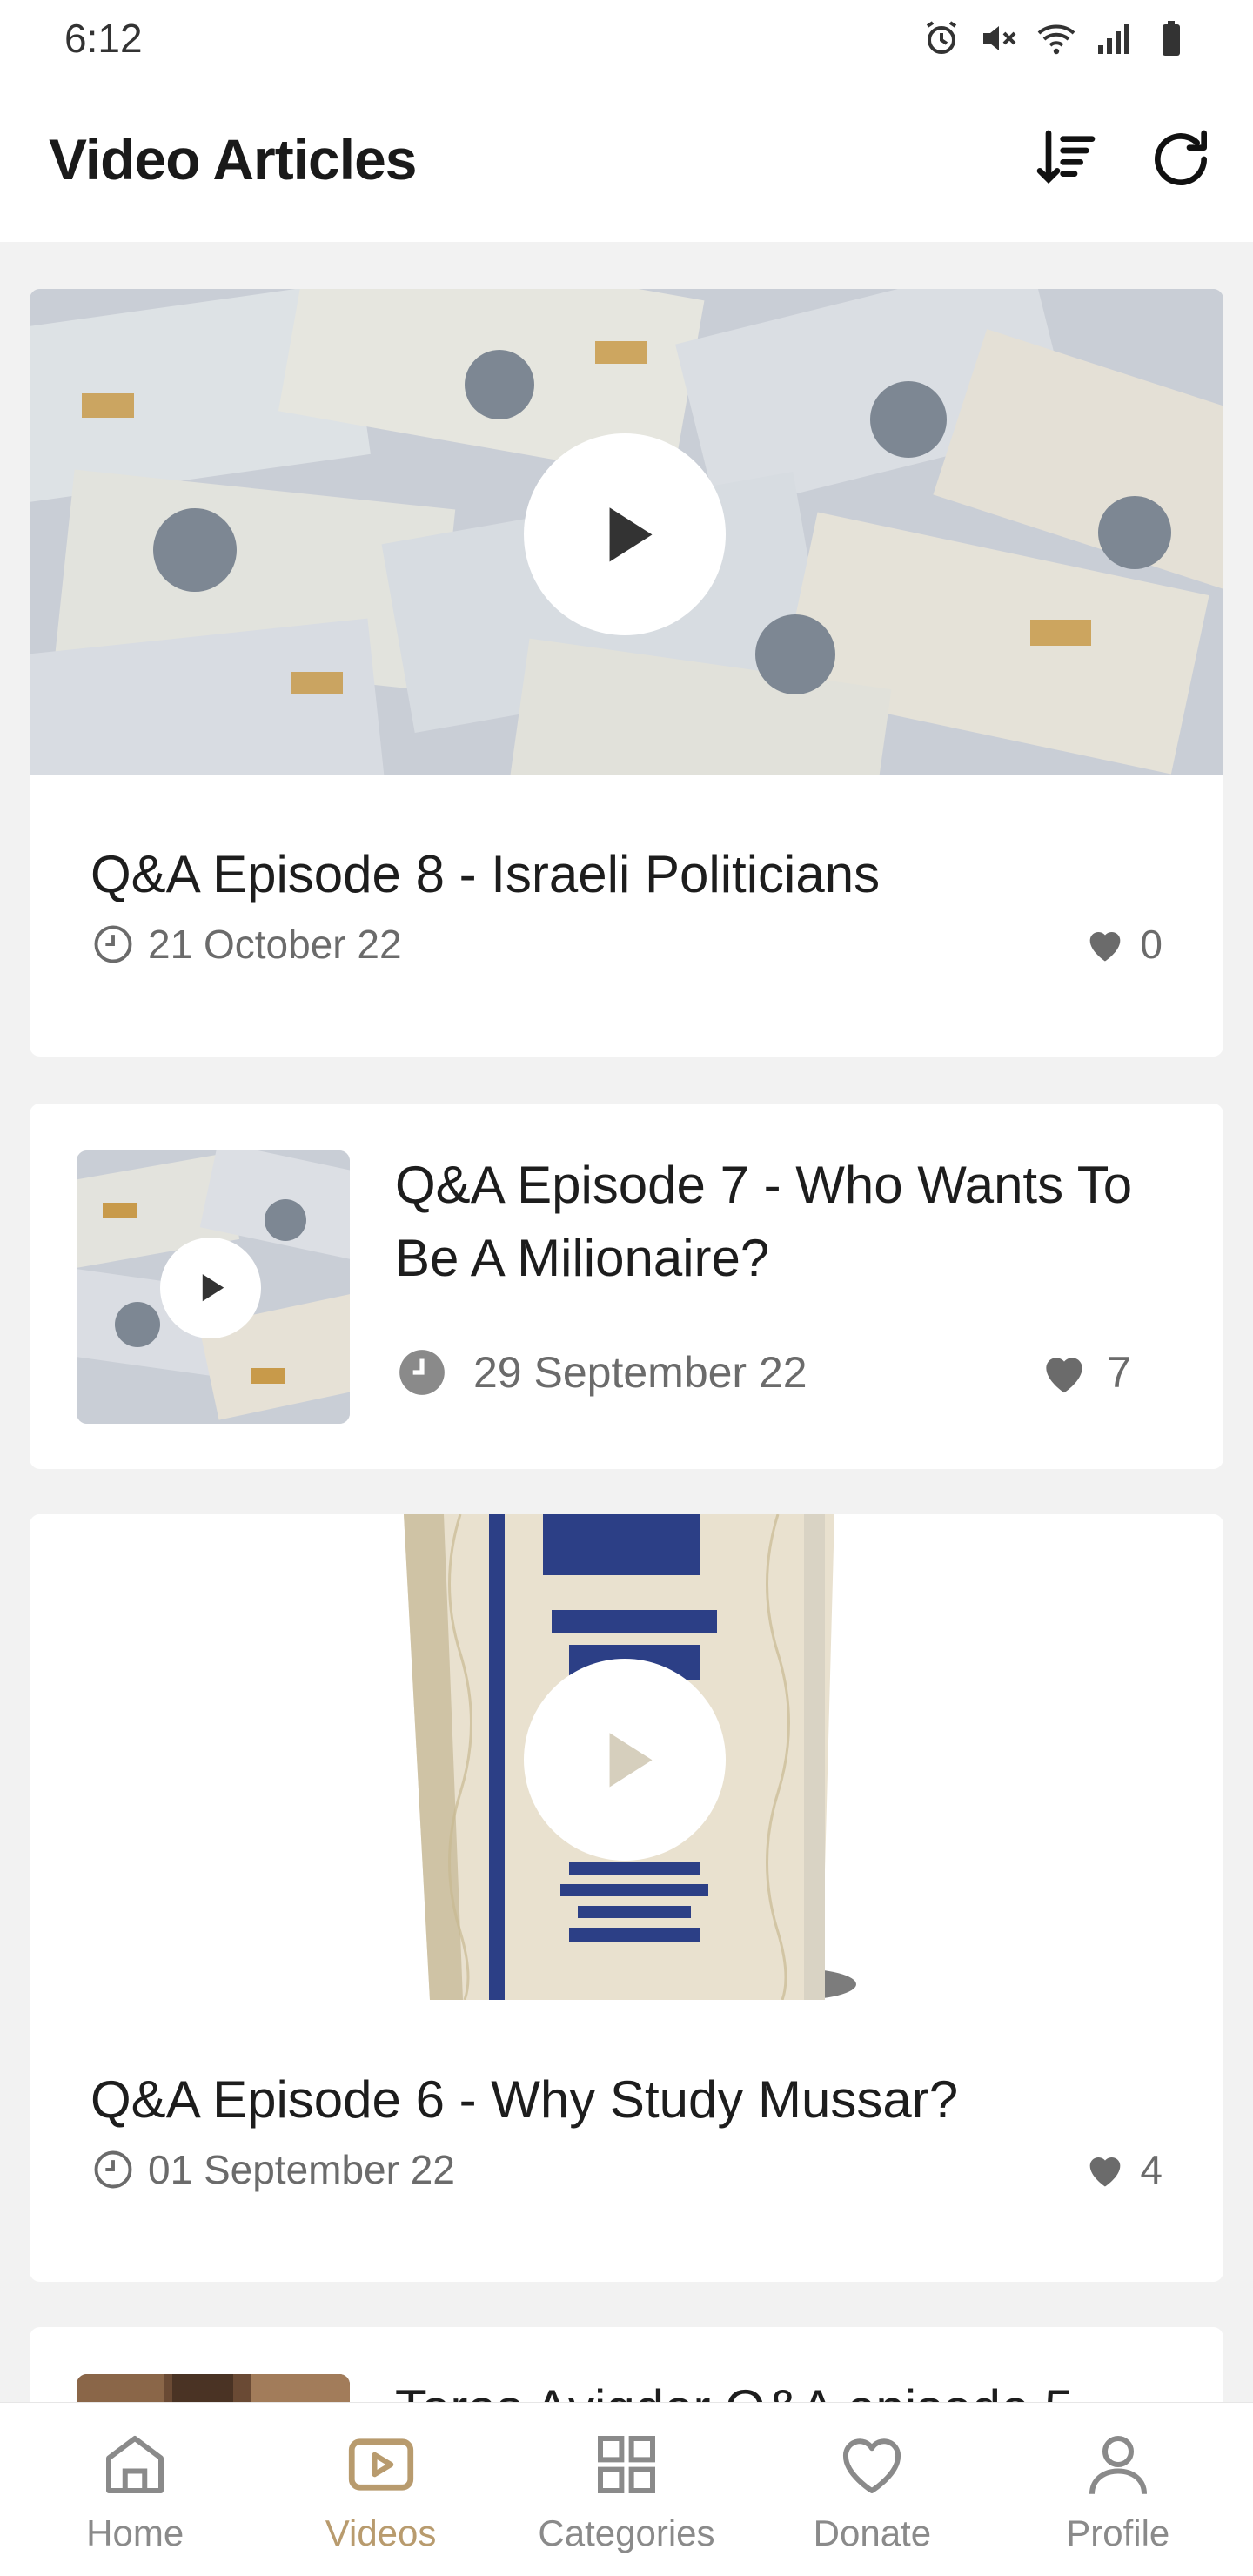 This screenshot has width=1253, height=2576. What do you see at coordinates (1118, 2532) in the screenshot?
I see `nav-label: Profile` at bounding box center [1118, 2532].